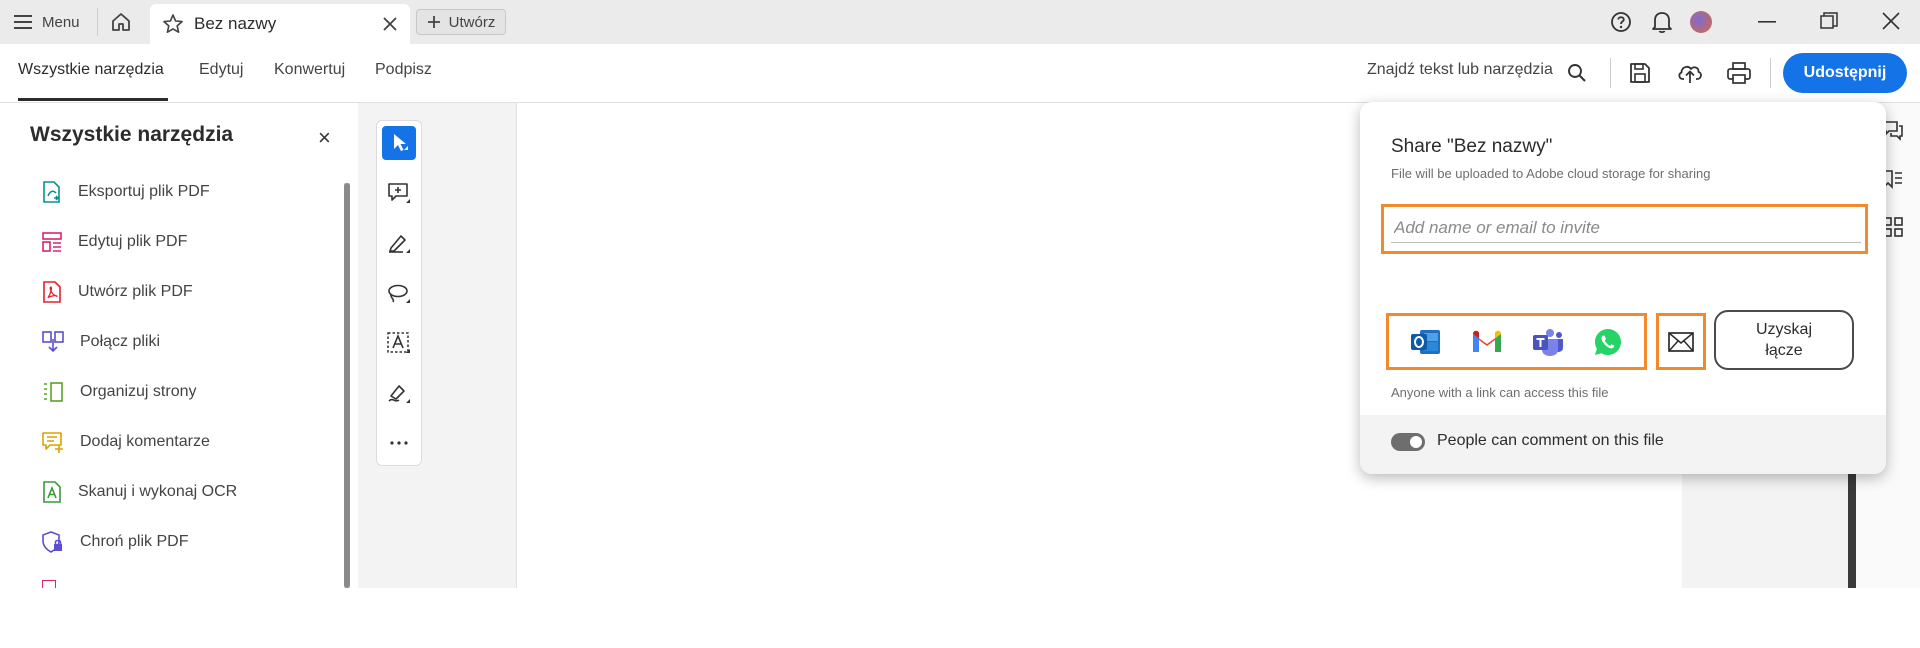  I want to click on select-arrow-icon, so click(399, 143).